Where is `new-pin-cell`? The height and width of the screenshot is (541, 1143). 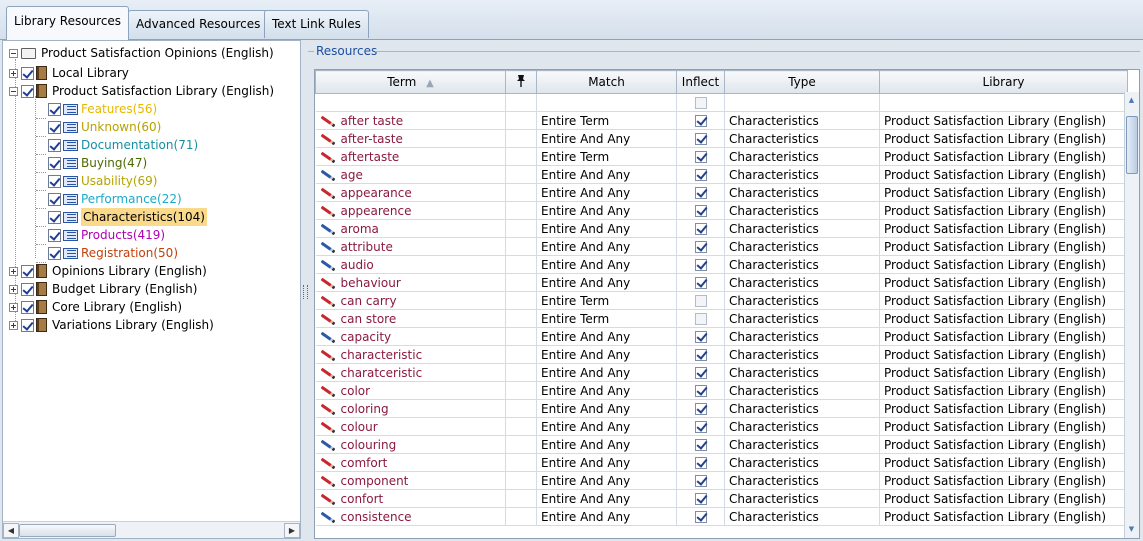
new-pin-cell is located at coordinates (521, 102).